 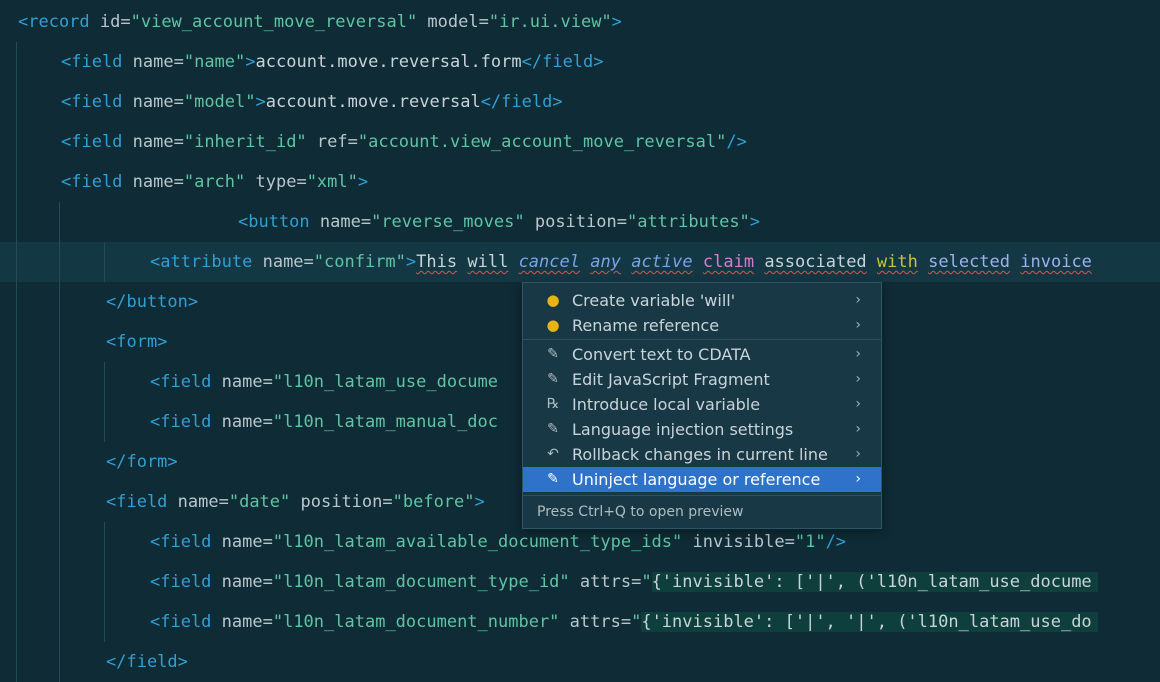 What do you see at coordinates (580, 662) in the screenshot?
I see `code-line: </field>` at bounding box center [580, 662].